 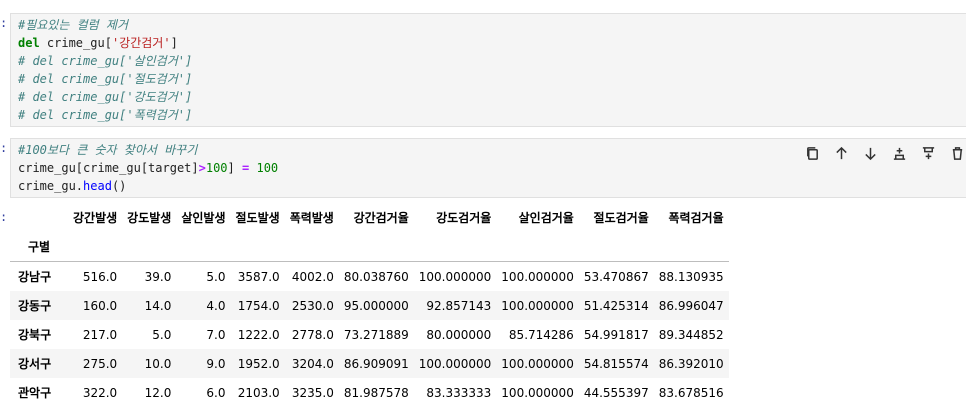 I want to click on code-token: # del crime_gu['절도검거'], so click(x=105, y=79).